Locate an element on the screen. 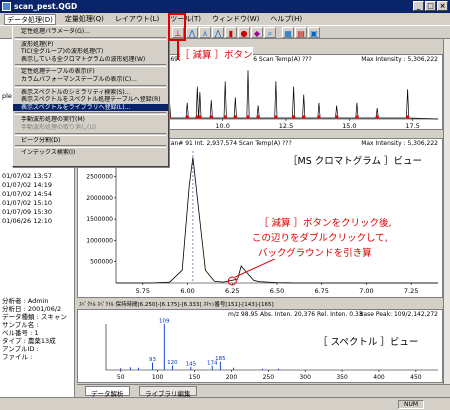 The width and height of the screenshot is (450, 410). tab-library-edit: ライブラリ編集 is located at coordinates (168, 392).